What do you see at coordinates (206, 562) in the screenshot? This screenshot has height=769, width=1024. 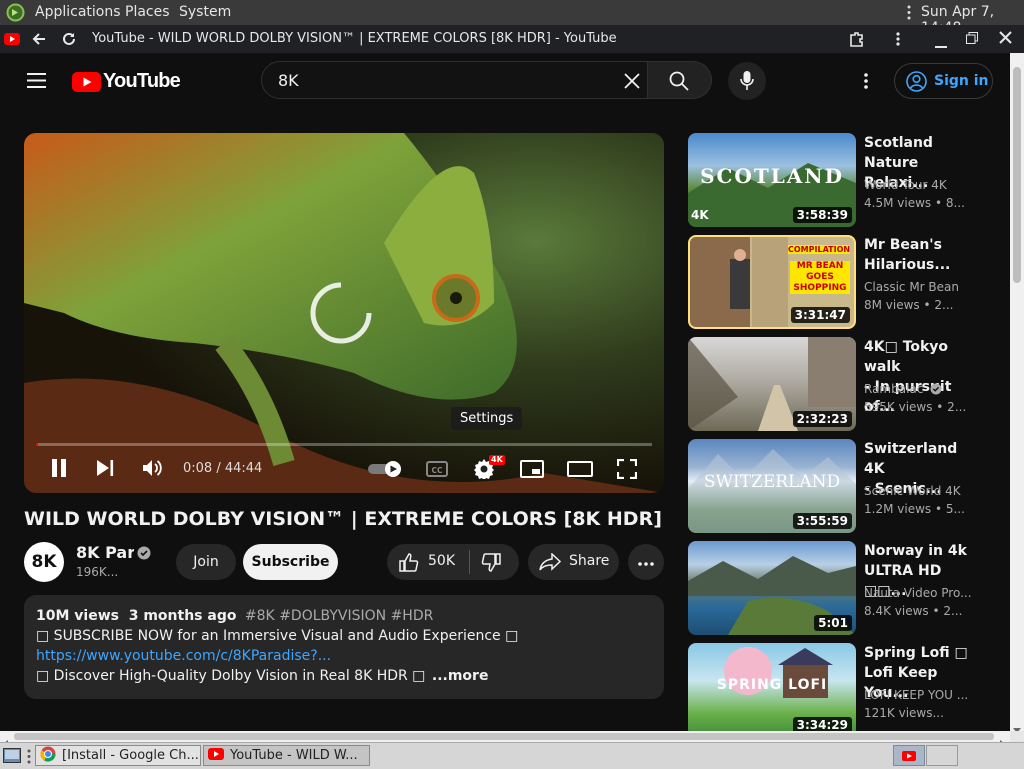 I see `join-button: Join` at bounding box center [206, 562].